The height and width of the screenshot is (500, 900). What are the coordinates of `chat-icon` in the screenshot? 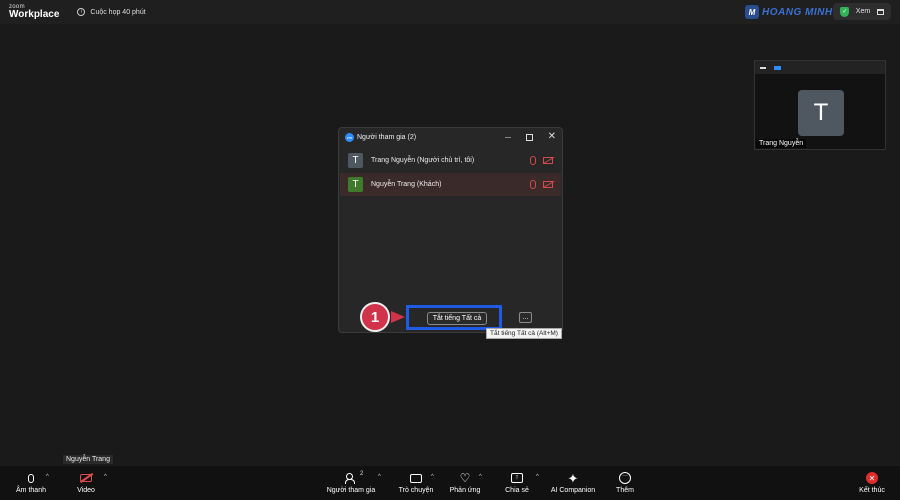 It's located at (416, 478).